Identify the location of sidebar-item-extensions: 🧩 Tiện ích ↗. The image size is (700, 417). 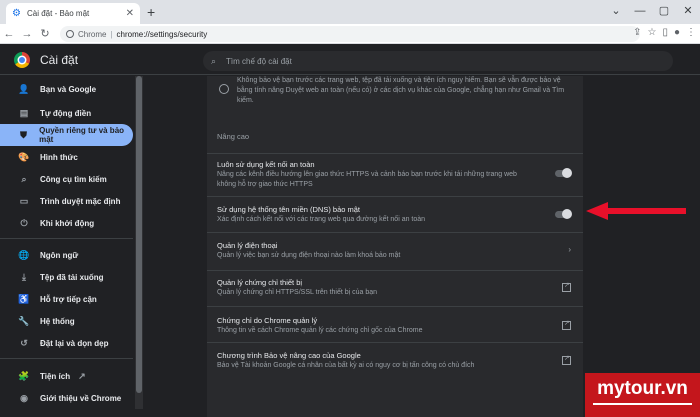
(66, 376).